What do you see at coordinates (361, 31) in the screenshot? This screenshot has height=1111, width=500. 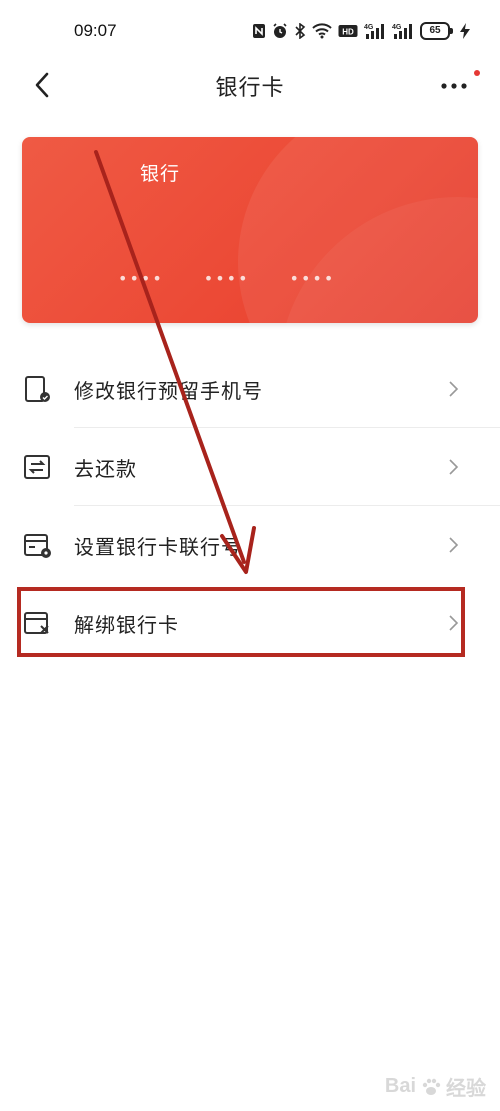 I see `status-icons: HD 4G 4G 65` at bounding box center [361, 31].